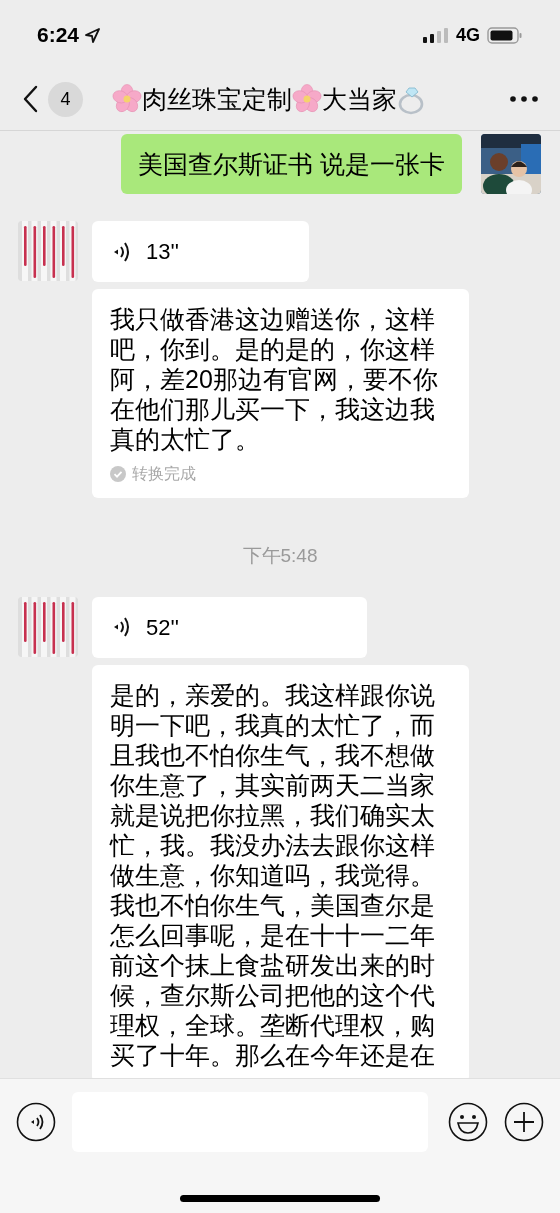 The image size is (560, 1213). I want to click on chat-title: 大当家, so click(359, 99).